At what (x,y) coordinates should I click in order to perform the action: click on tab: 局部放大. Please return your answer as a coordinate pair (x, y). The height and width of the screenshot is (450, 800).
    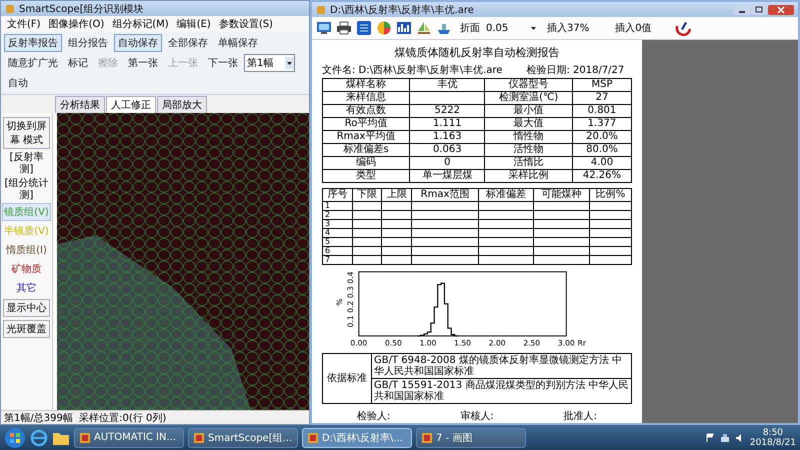
    Looking at the image, I should click on (182, 104).